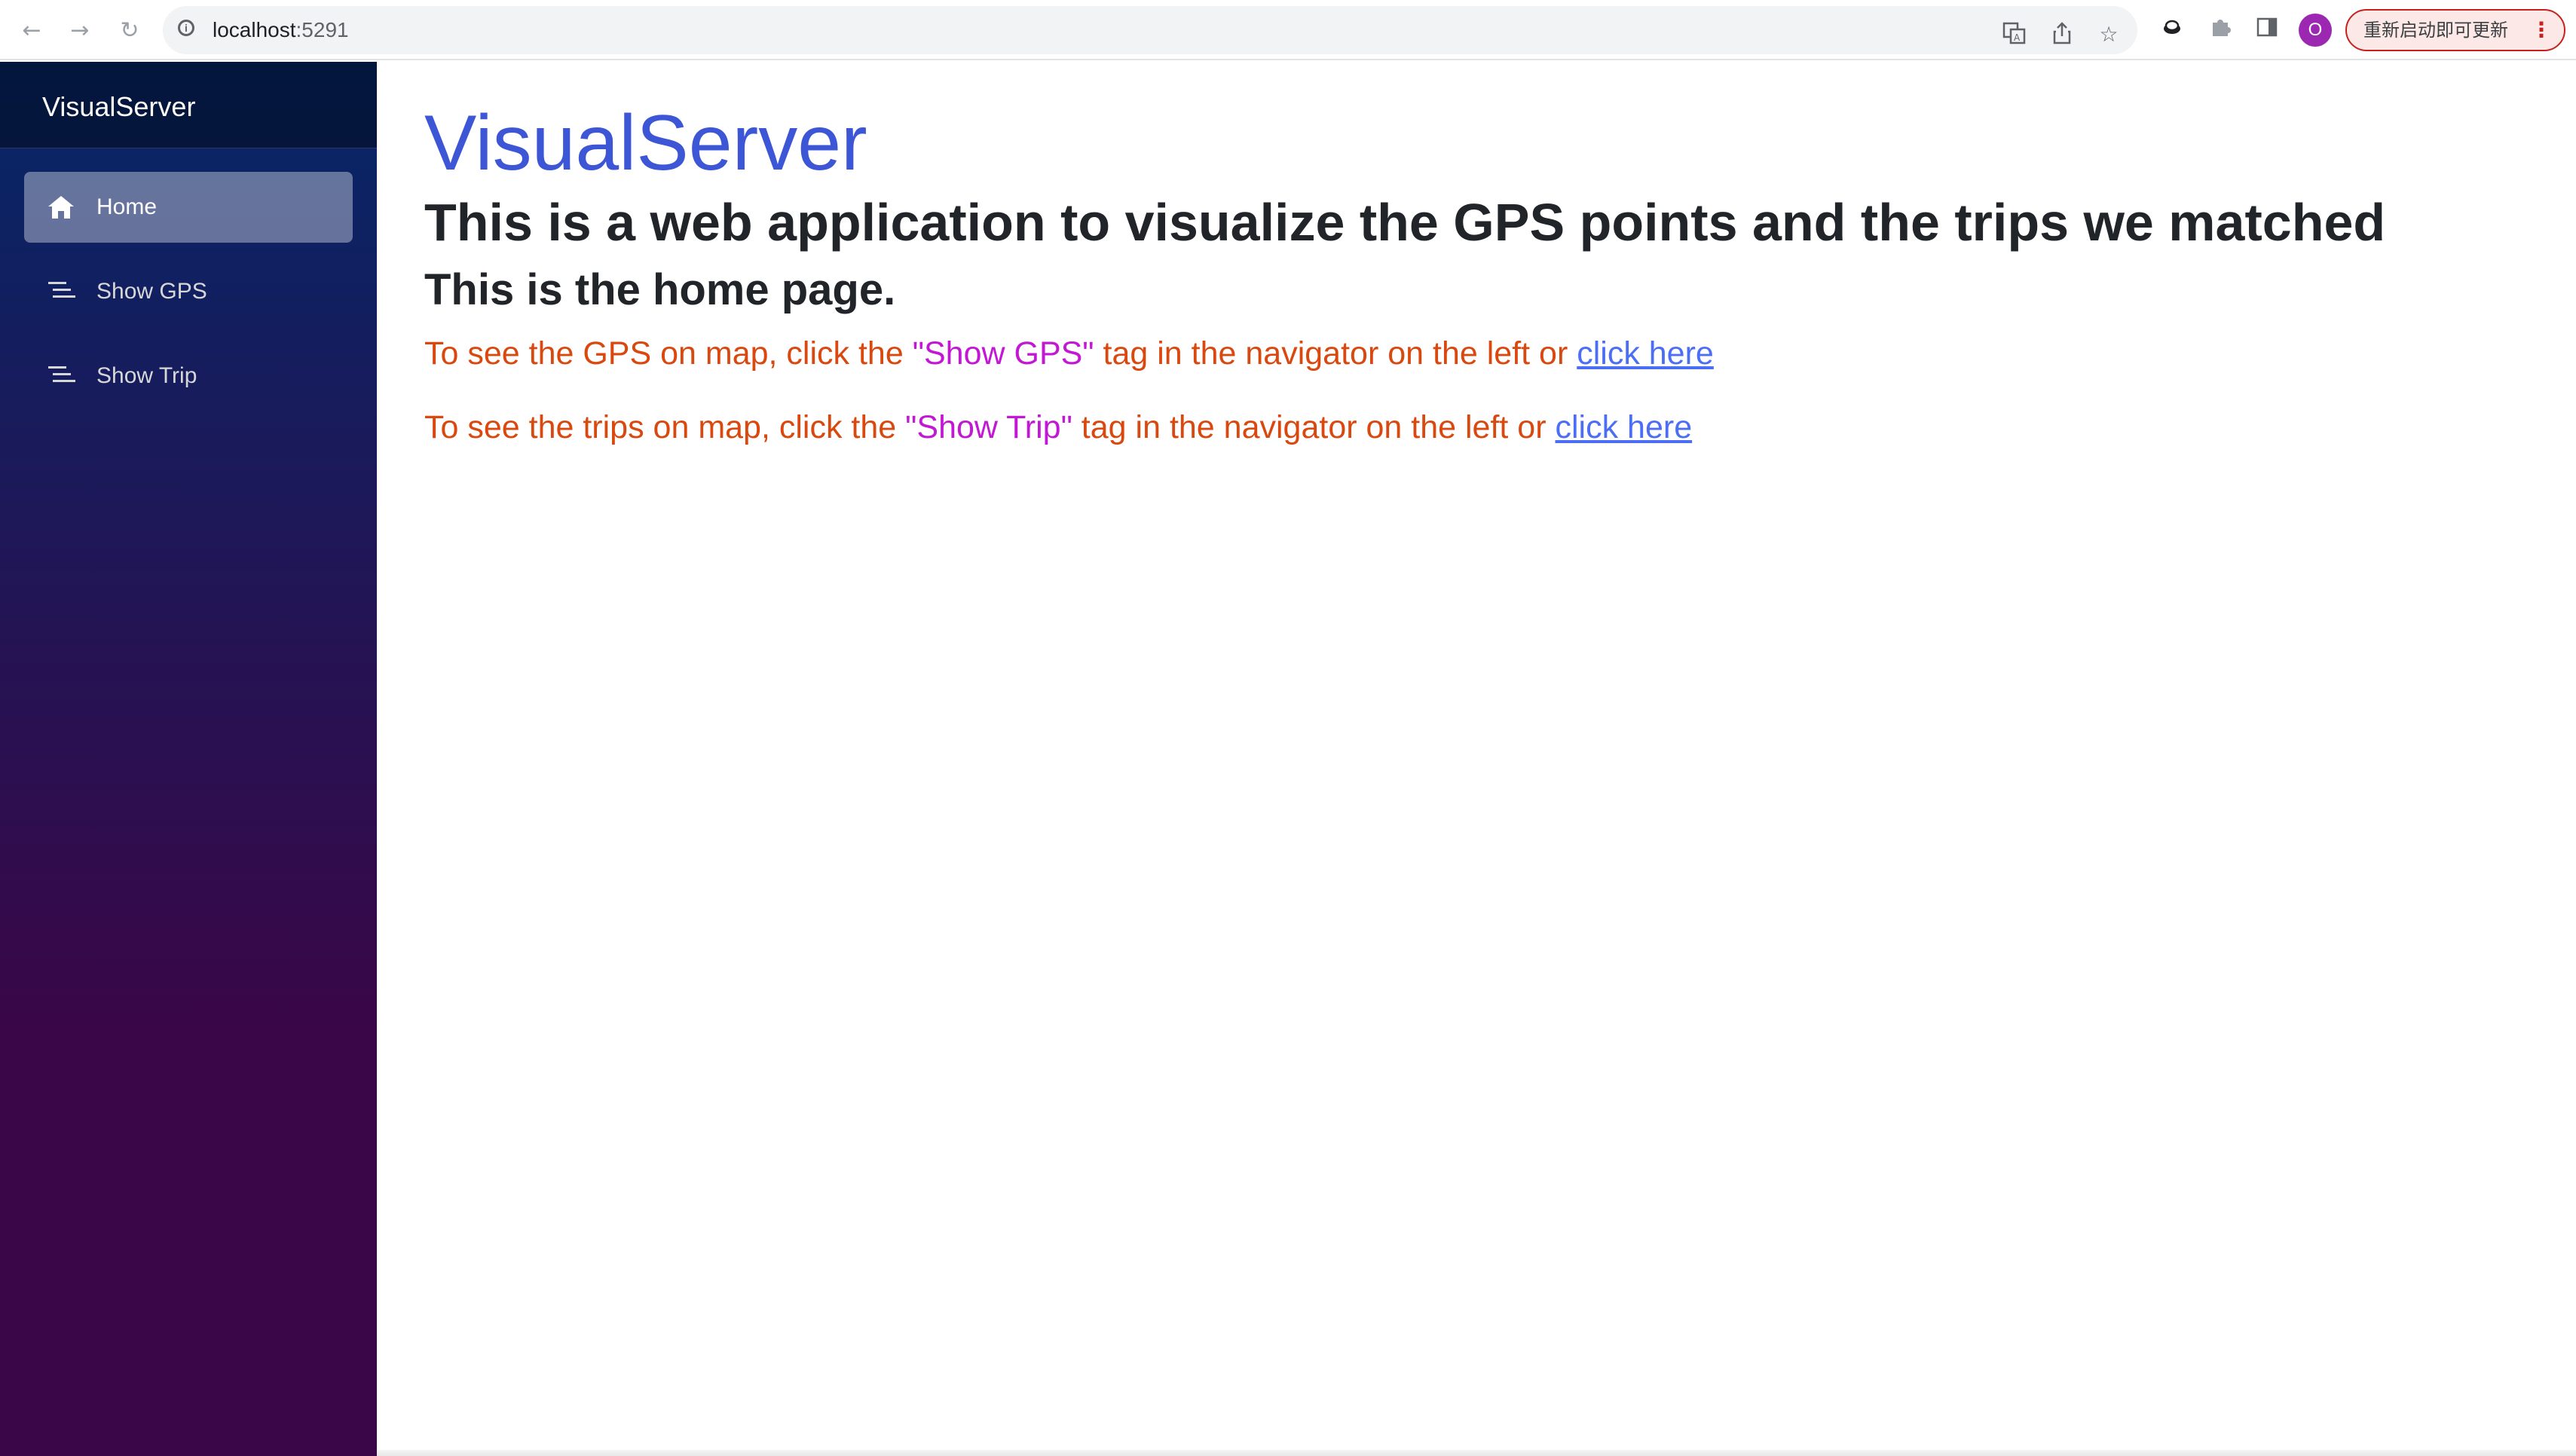 The height and width of the screenshot is (1456, 2576). What do you see at coordinates (146, 375) in the screenshot?
I see `sidebar-item-label: Show Trip` at bounding box center [146, 375].